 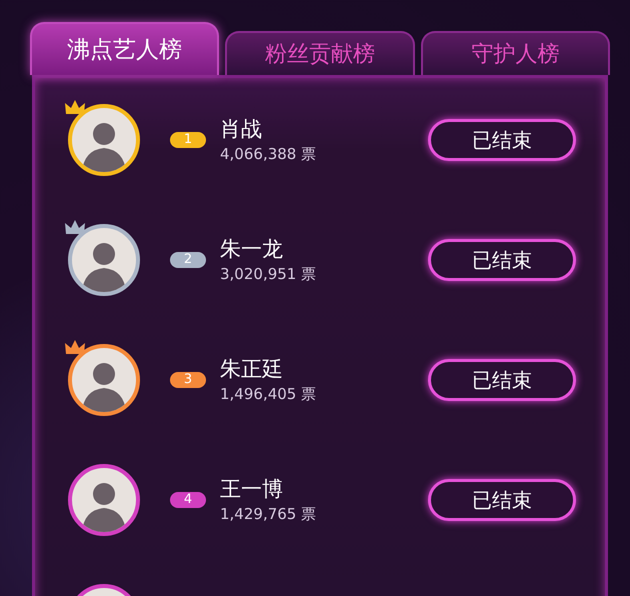 I want to click on rank-badge: 3, so click(x=188, y=380).